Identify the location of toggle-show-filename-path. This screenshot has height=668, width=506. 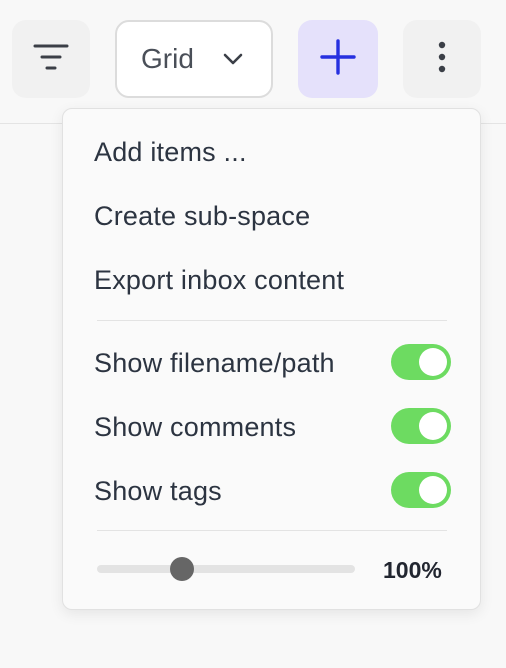
(421, 362).